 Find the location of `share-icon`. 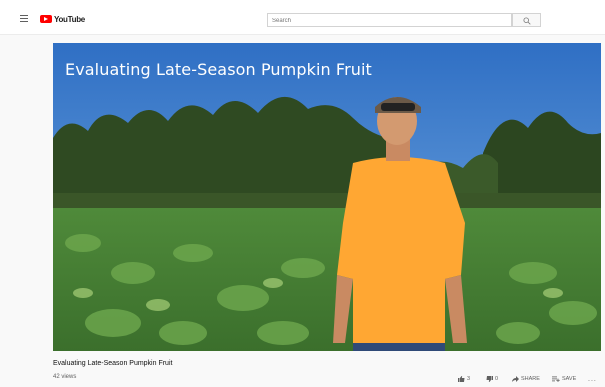

share-icon is located at coordinates (515, 379).